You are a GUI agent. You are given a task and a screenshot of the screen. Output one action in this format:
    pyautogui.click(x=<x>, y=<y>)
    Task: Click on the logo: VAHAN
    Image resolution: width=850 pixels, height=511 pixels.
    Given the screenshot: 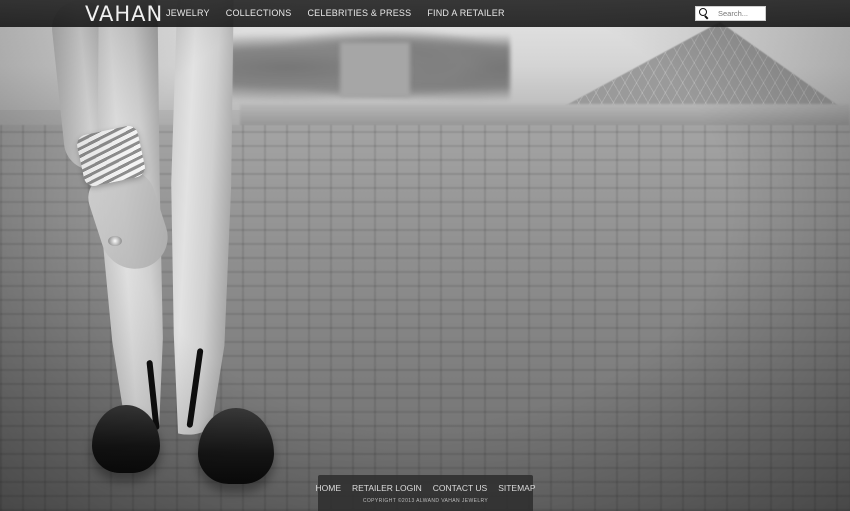 What is the action you would take?
    pyautogui.click(x=124, y=14)
    